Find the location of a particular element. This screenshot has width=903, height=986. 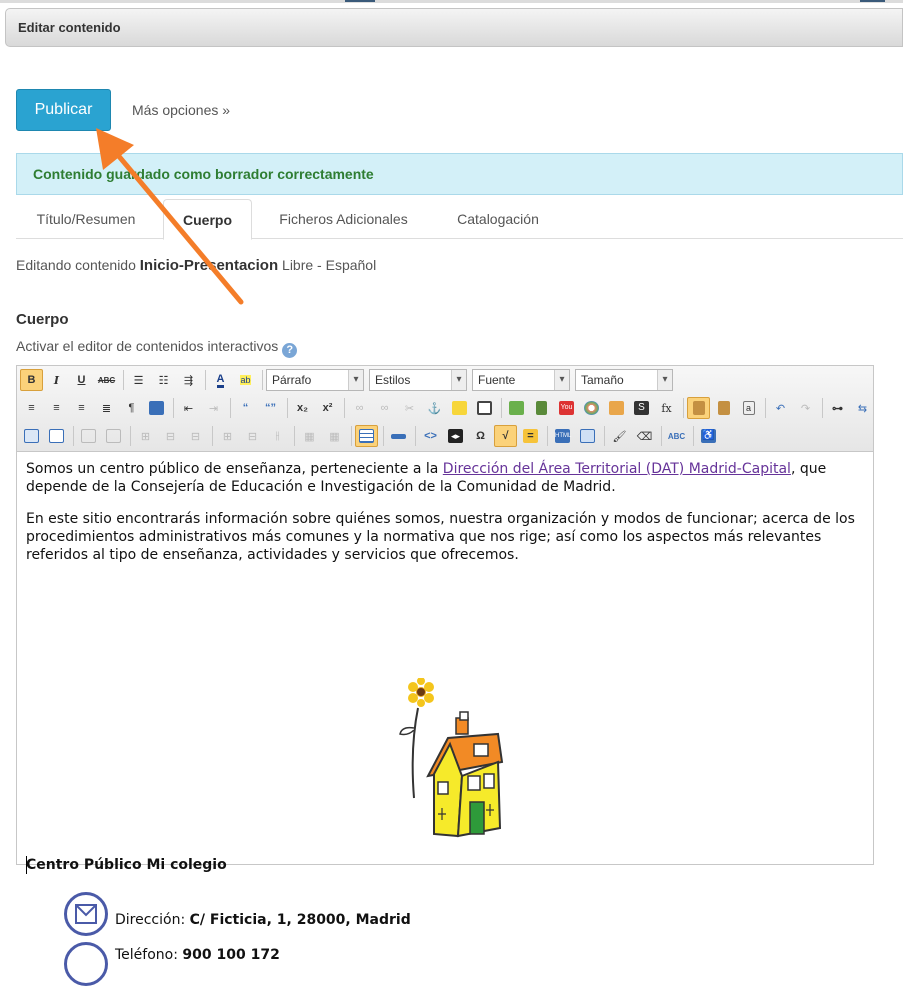

align-left-icon: ≡ is located at coordinates (31, 408).